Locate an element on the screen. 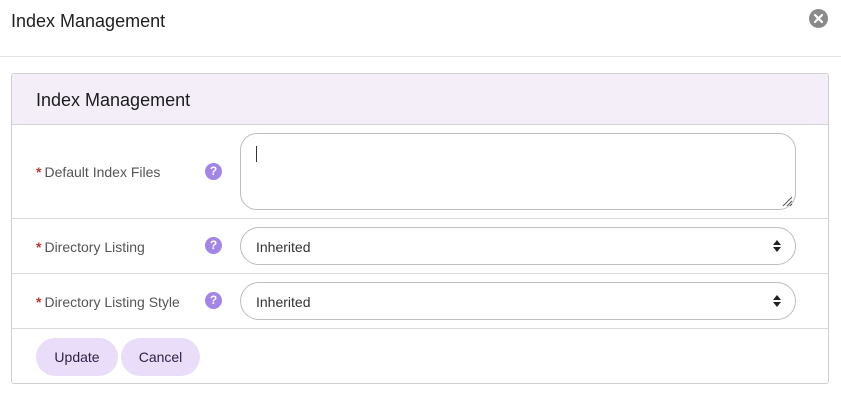 The height and width of the screenshot is (407, 841). directory-listing-label: * Directory Listing is located at coordinates (90, 247).